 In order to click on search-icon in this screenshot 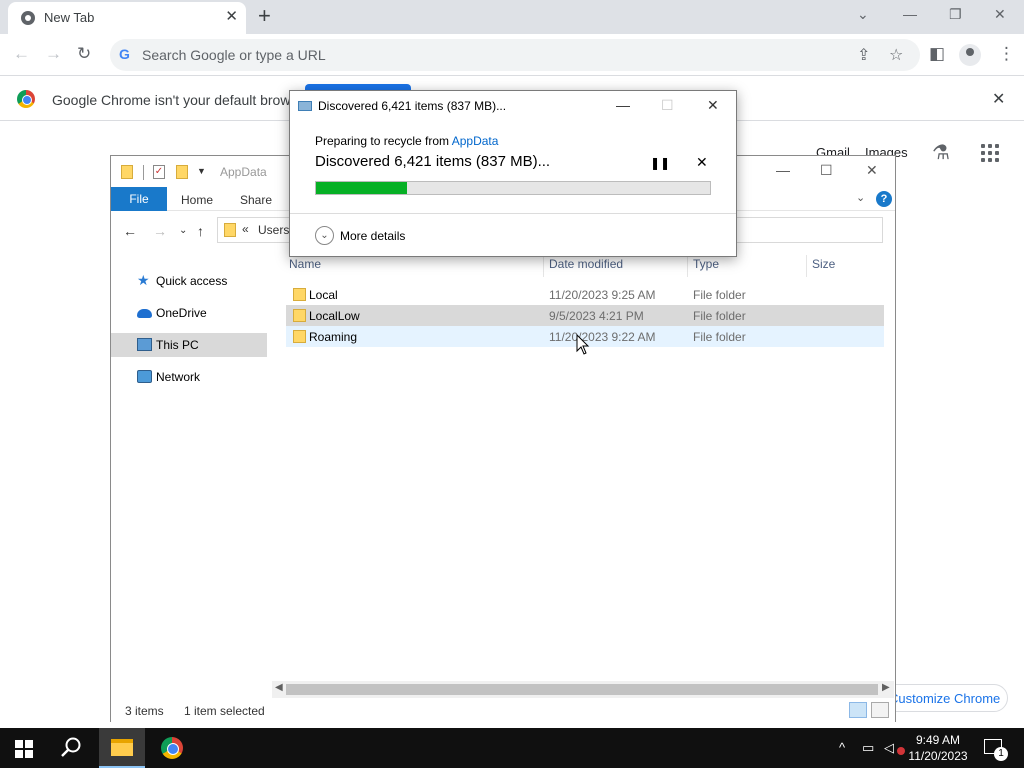, I will do `click(71, 747)`.